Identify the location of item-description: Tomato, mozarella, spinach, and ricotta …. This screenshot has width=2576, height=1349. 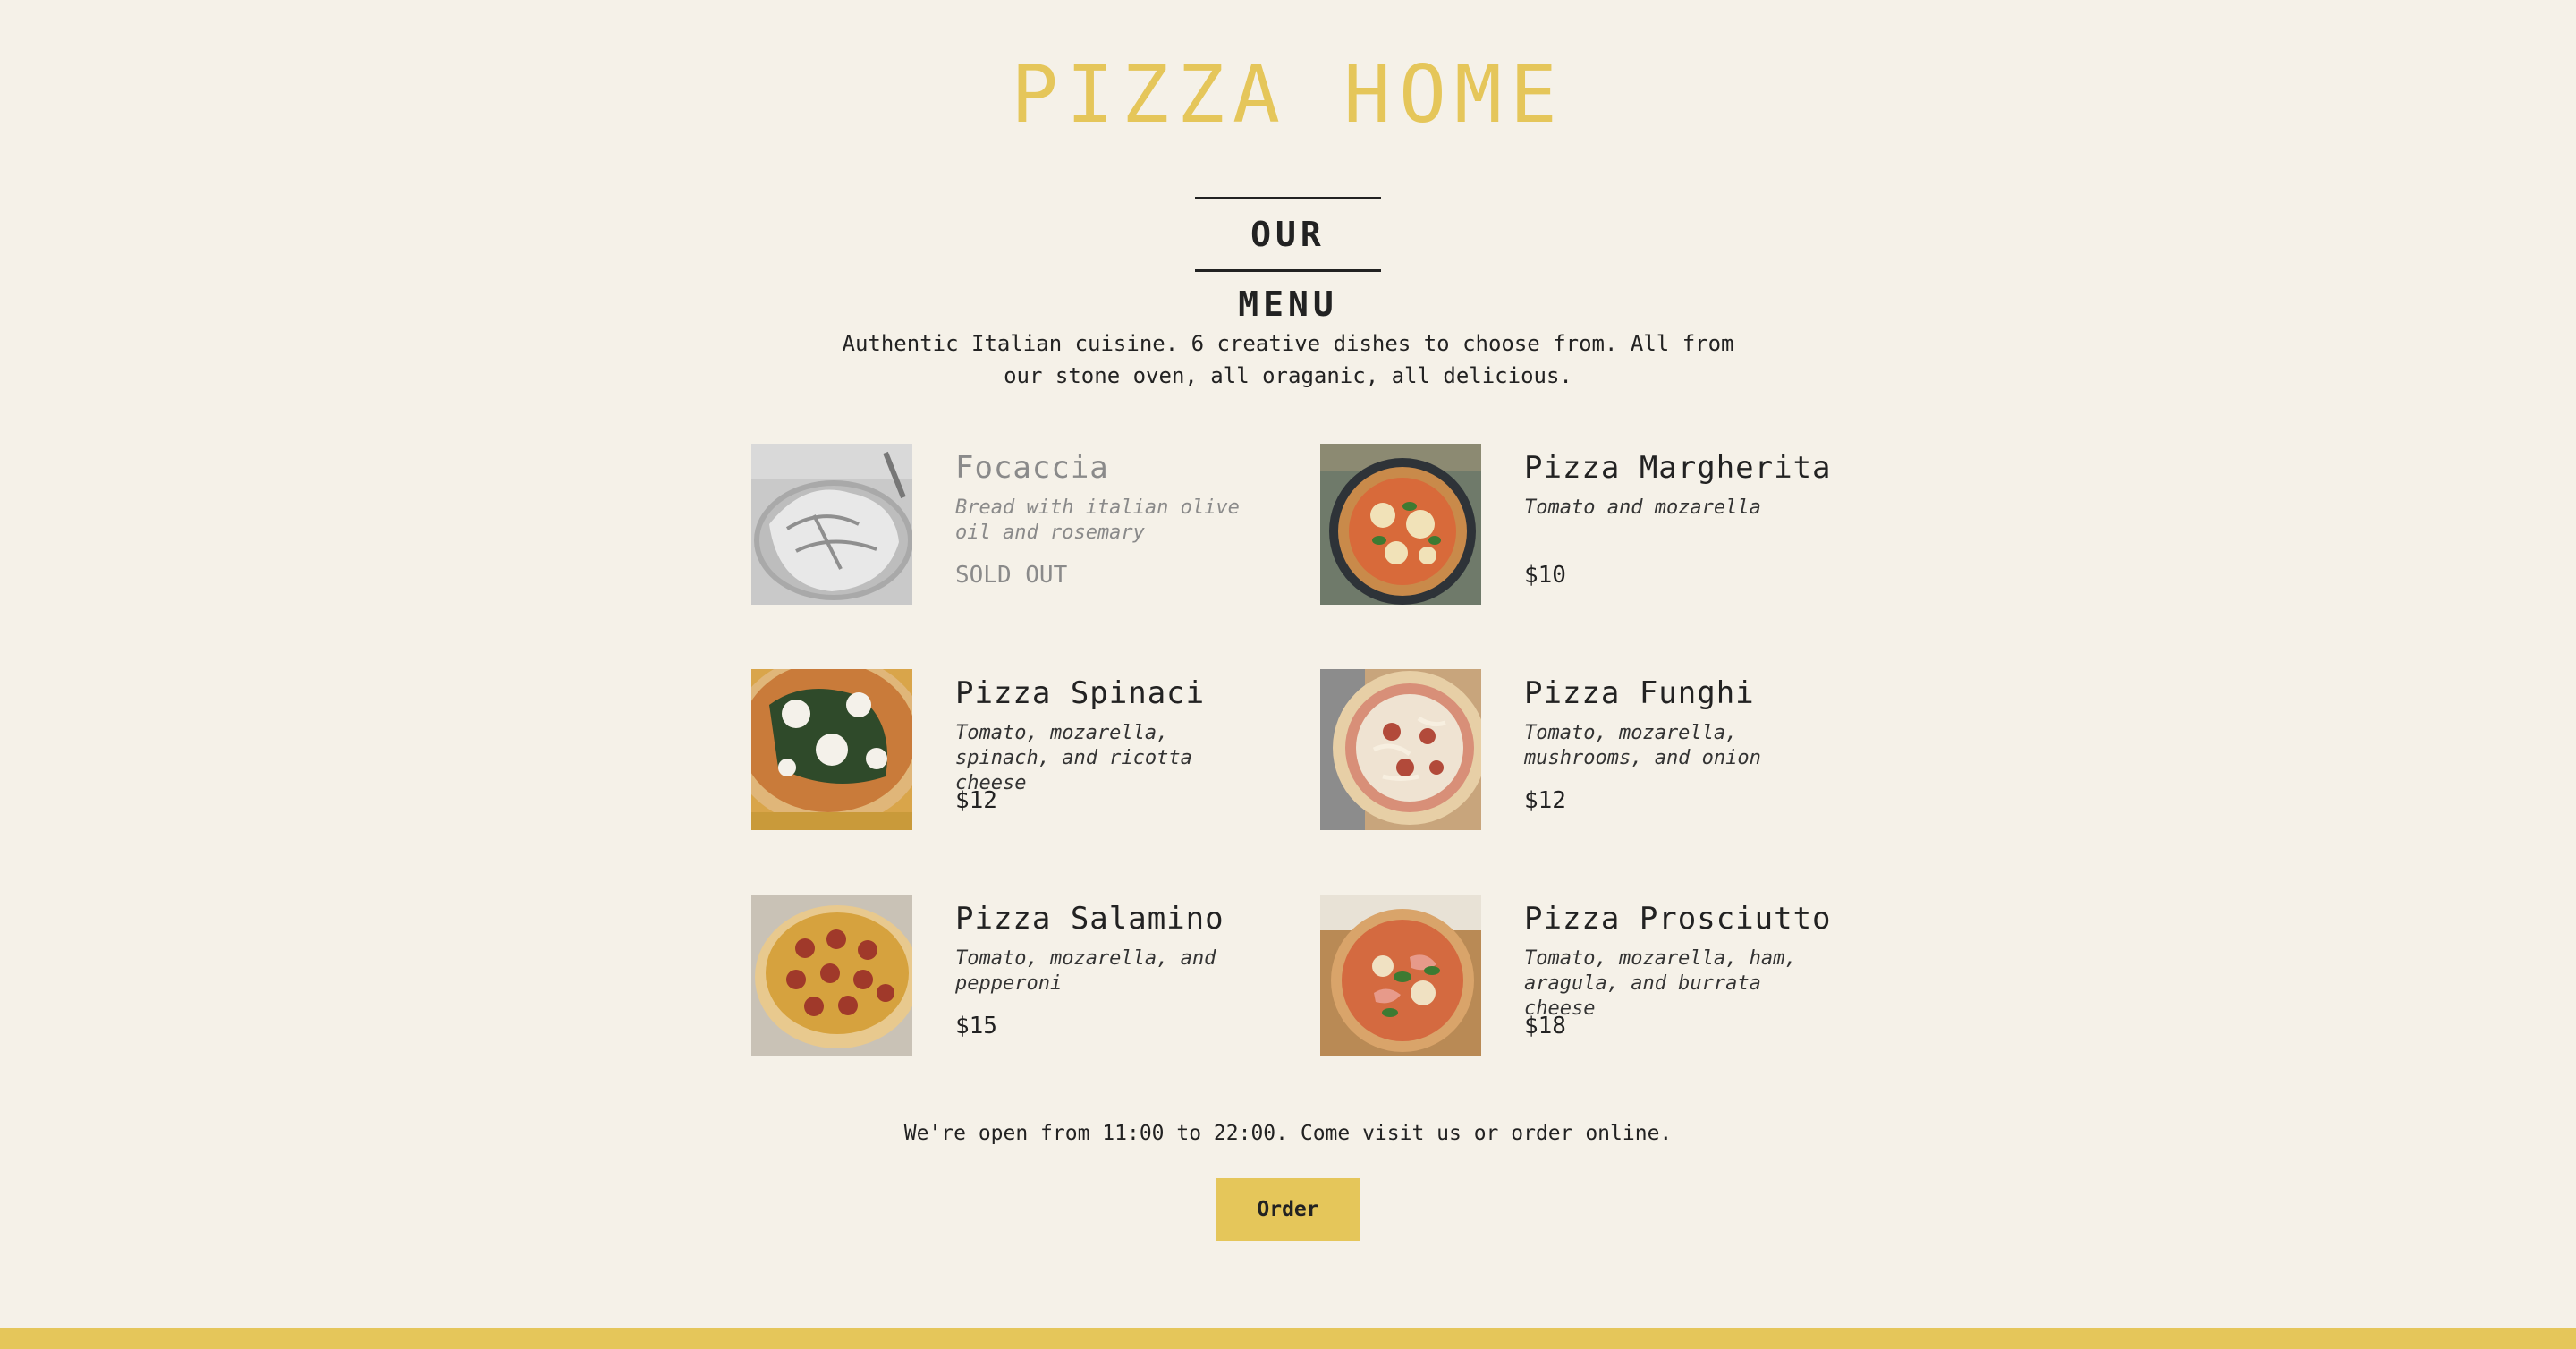
(1073, 758).